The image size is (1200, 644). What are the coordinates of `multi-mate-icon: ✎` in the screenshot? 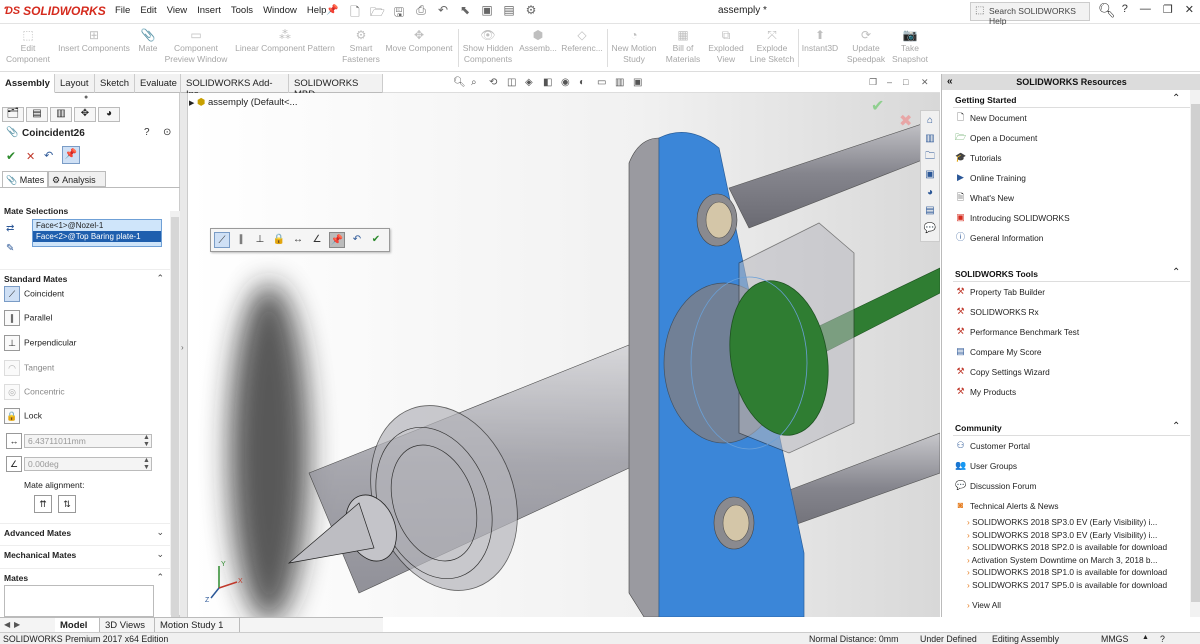 It's located at (10, 248).